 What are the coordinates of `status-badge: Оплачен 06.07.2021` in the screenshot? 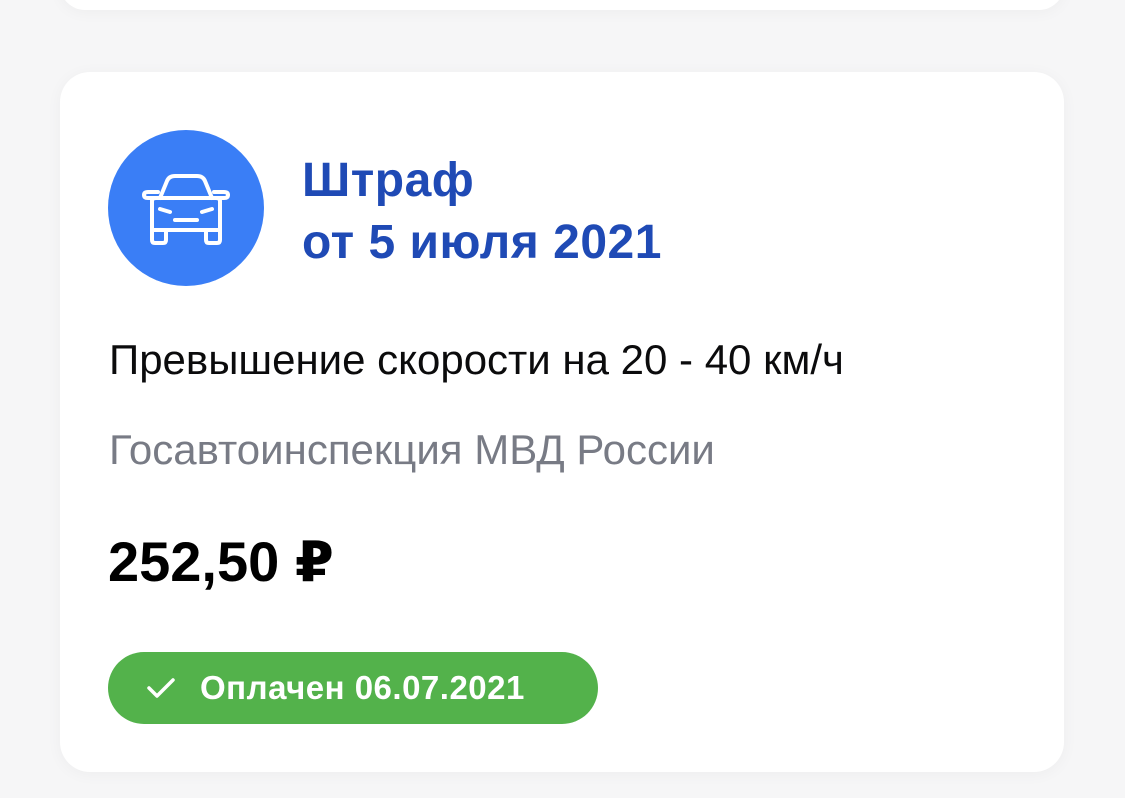 It's located at (353, 688).